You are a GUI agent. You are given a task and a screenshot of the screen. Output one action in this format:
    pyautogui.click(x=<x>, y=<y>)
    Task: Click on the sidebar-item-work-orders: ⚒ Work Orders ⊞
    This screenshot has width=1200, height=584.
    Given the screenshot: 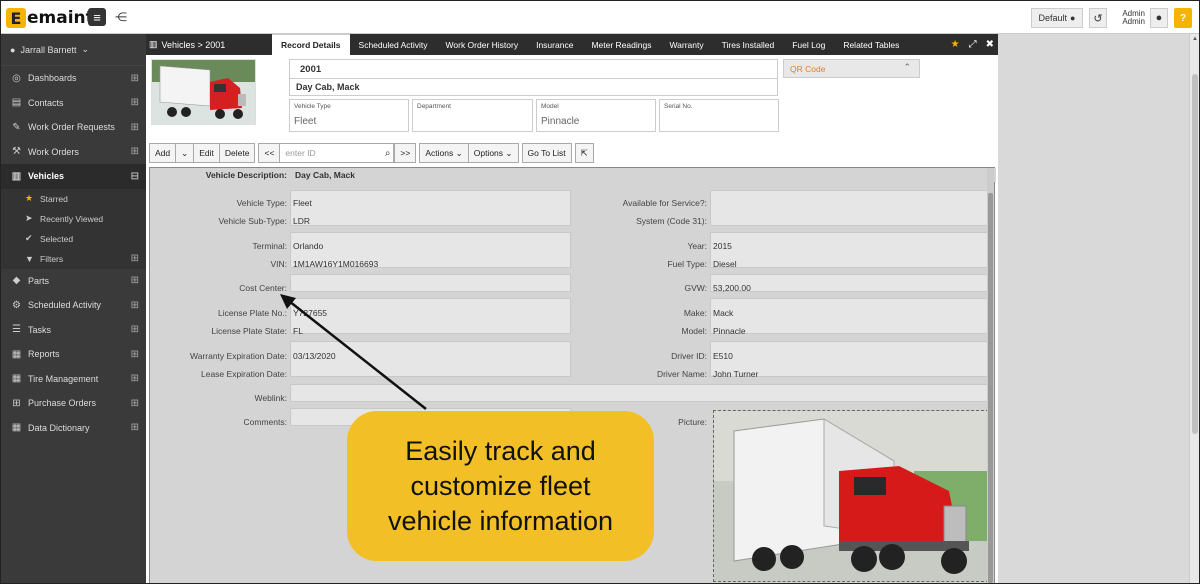 What is the action you would take?
    pyautogui.click(x=73, y=152)
    